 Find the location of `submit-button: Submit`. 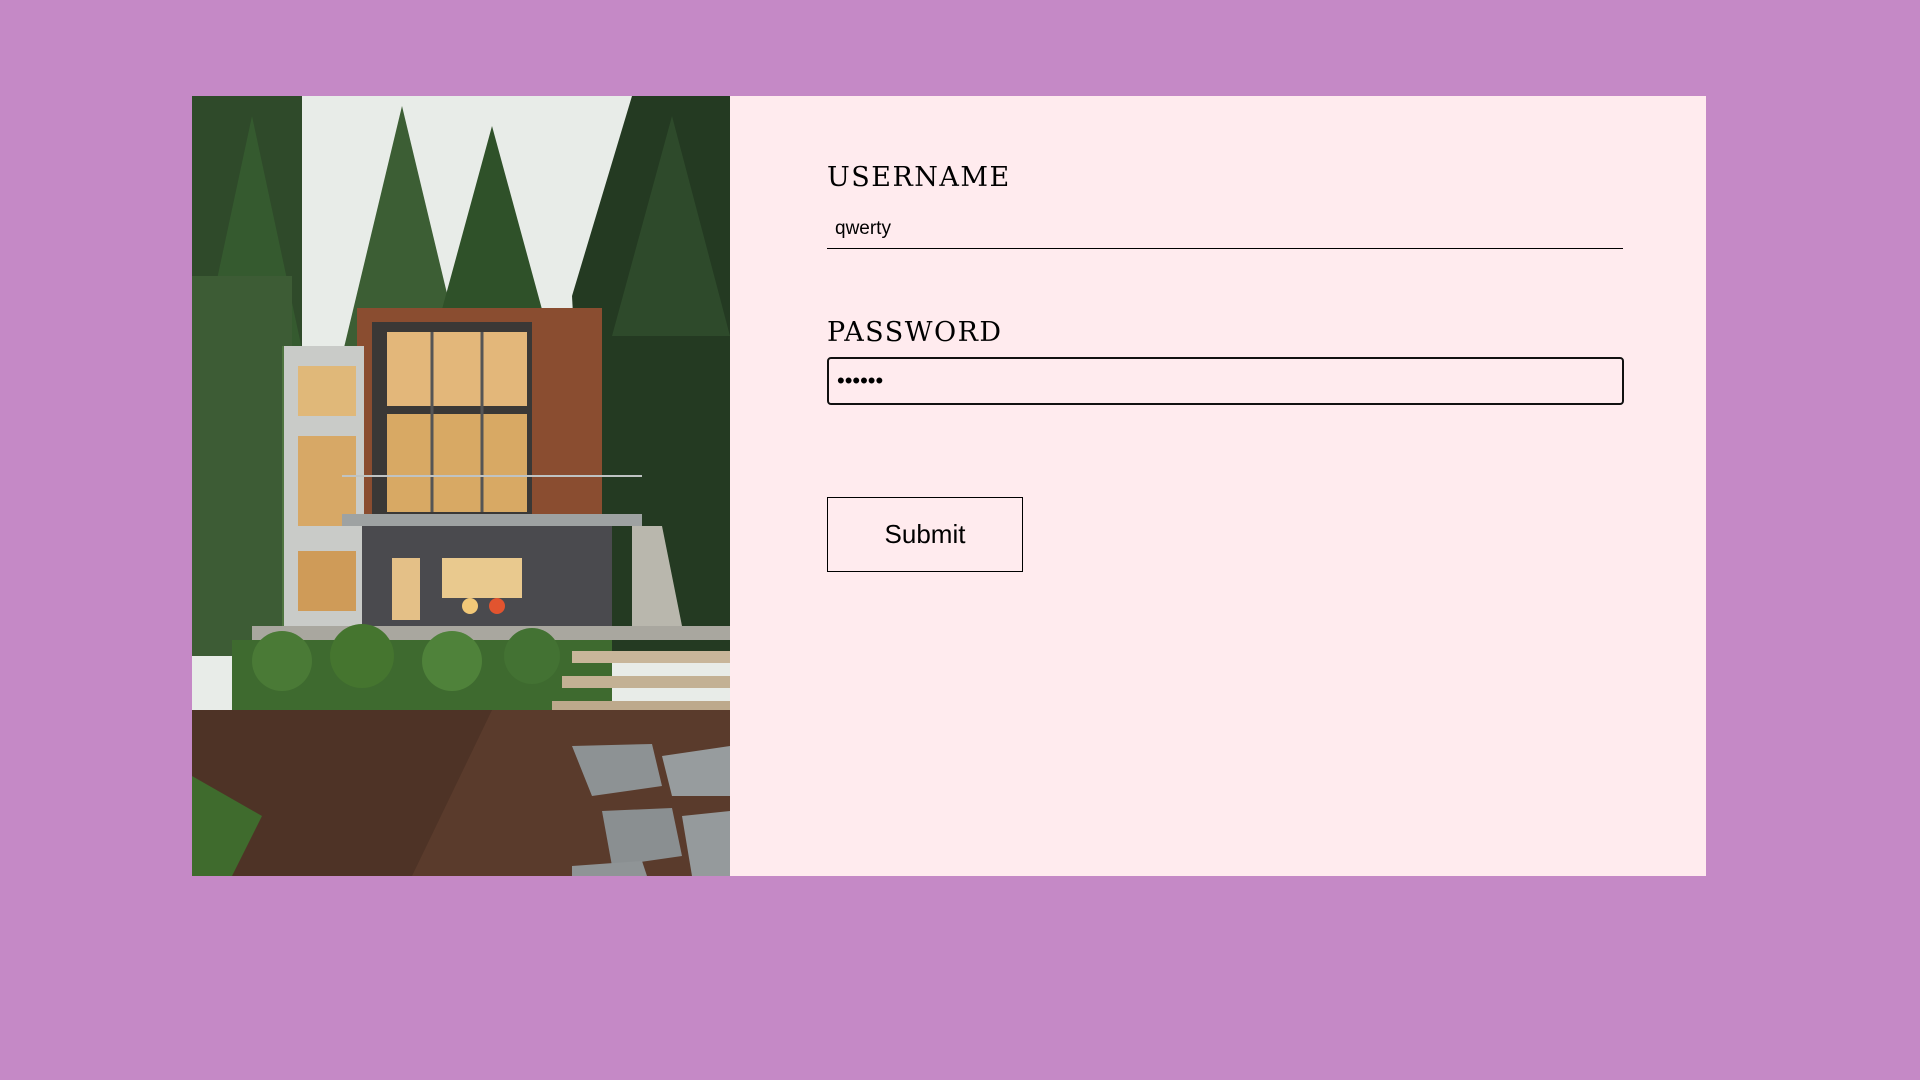

submit-button: Submit is located at coordinates (925, 534).